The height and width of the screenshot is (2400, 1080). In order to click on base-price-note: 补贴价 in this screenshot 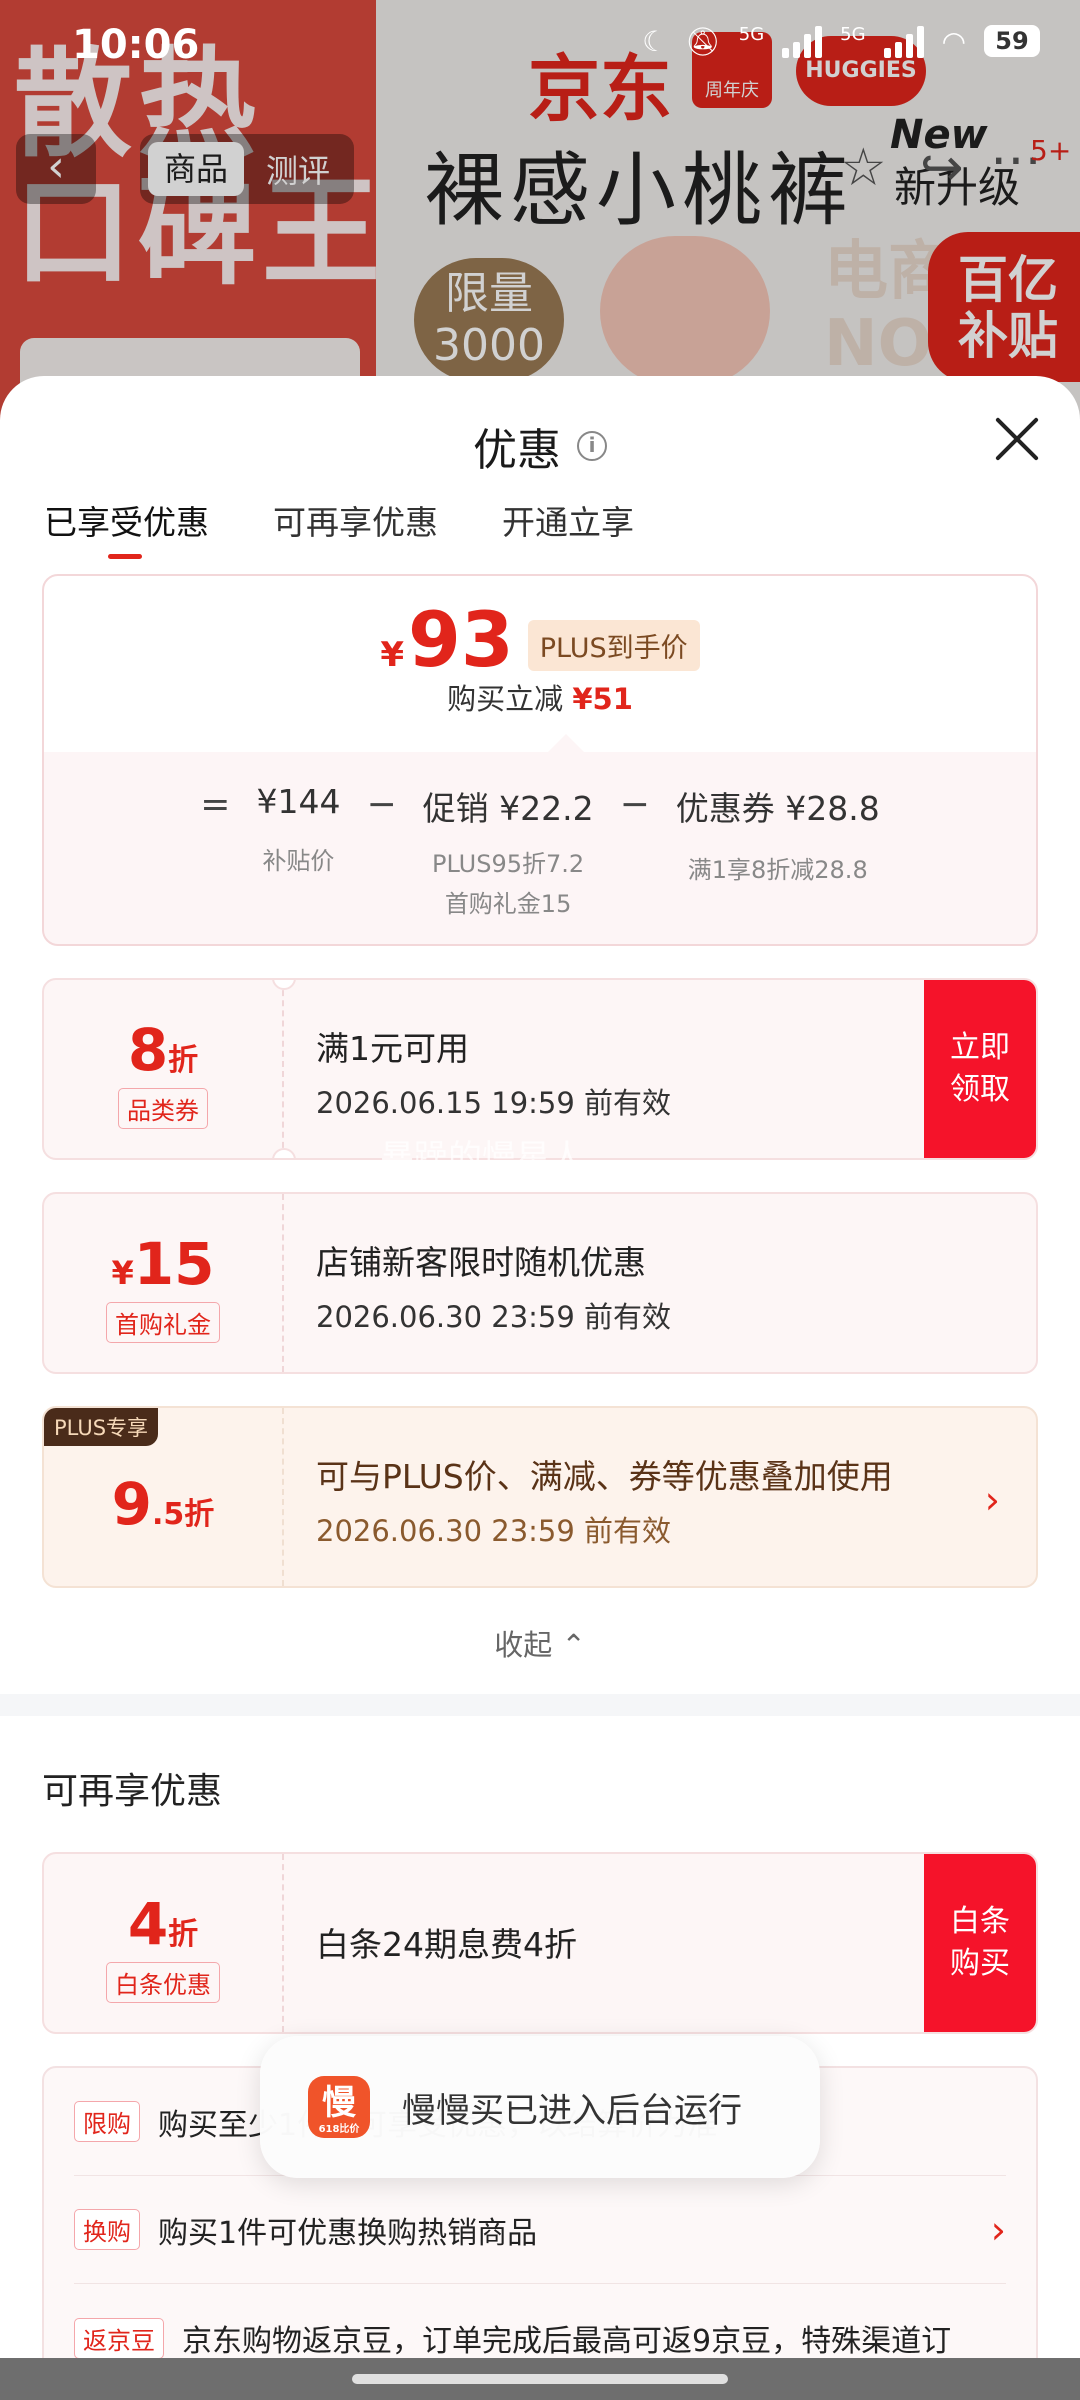, I will do `click(298, 861)`.